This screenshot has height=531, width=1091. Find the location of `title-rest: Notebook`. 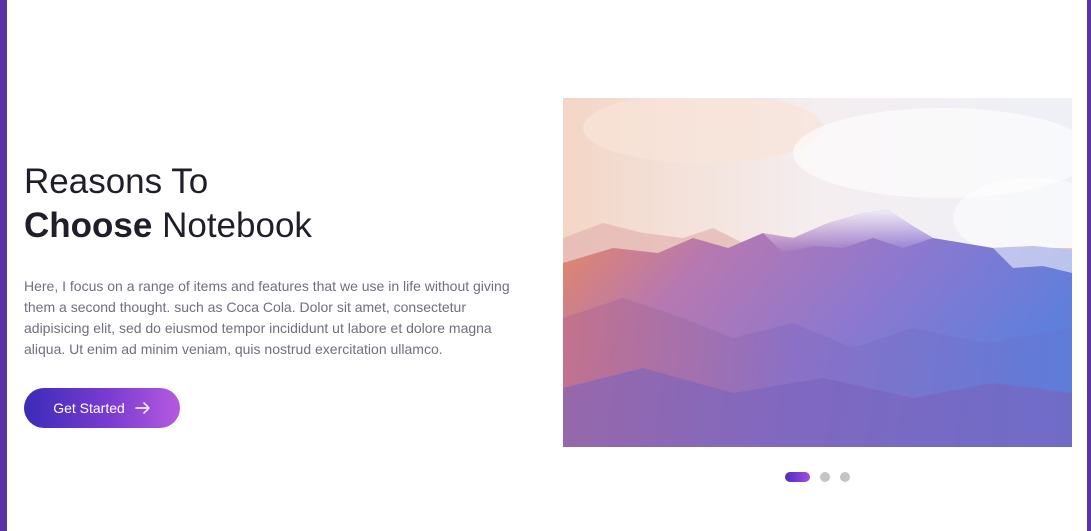

title-rest: Notebook is located at coordinates (237, 225).